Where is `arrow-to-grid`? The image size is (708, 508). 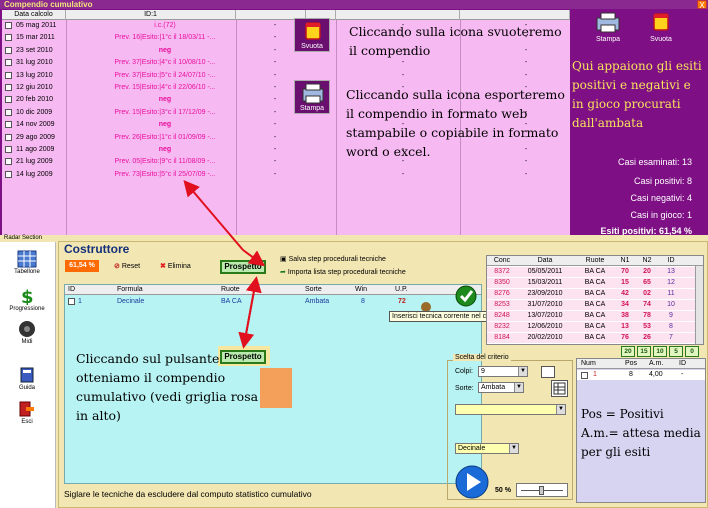 arrow-to-grid is located at coordinates (213, 215).